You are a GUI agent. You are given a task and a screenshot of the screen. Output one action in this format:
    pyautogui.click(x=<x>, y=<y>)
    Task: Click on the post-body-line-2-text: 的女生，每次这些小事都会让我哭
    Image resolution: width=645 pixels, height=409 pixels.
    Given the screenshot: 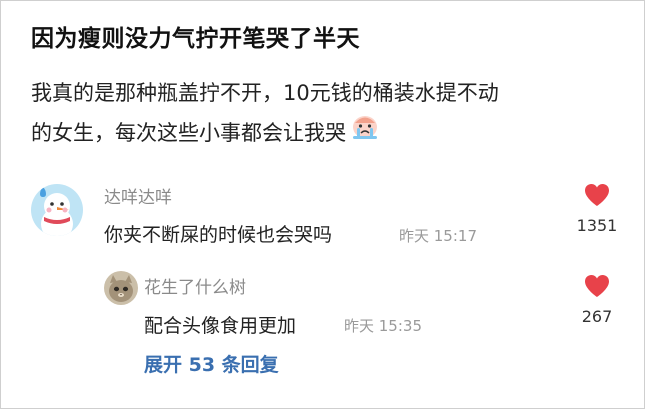 What is the action you would take?
    pyautogui.click(x=188, y=133)
    